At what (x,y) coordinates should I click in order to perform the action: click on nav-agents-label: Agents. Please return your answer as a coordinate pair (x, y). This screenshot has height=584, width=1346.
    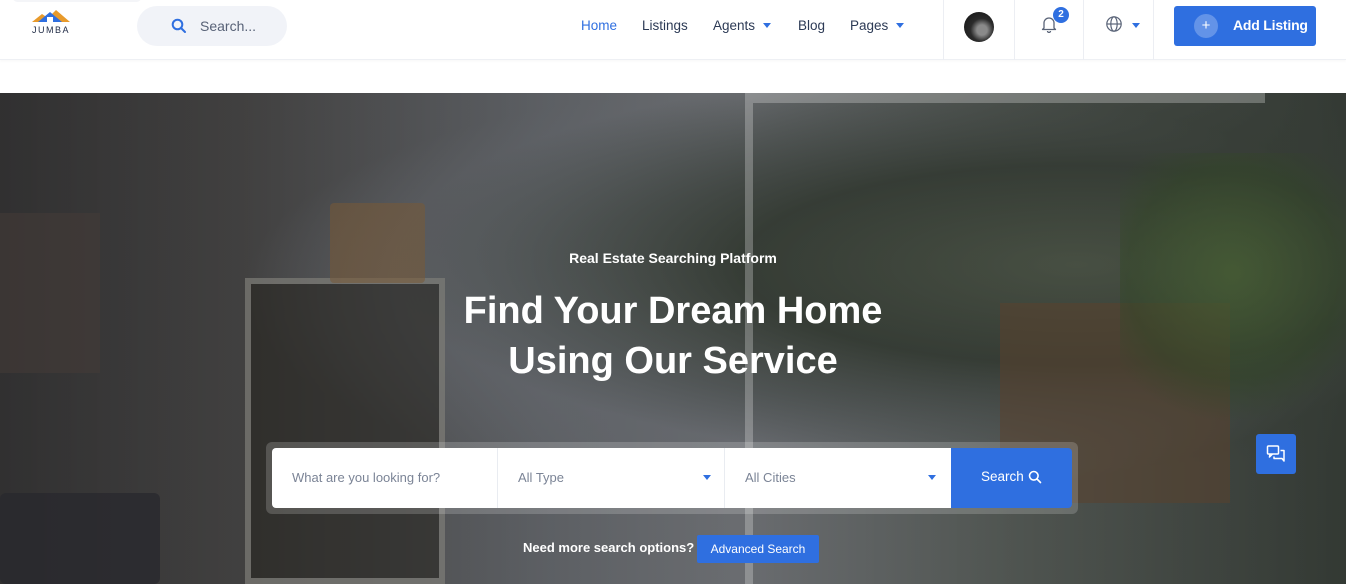
    Looking at the image, I should click on (734, 25).